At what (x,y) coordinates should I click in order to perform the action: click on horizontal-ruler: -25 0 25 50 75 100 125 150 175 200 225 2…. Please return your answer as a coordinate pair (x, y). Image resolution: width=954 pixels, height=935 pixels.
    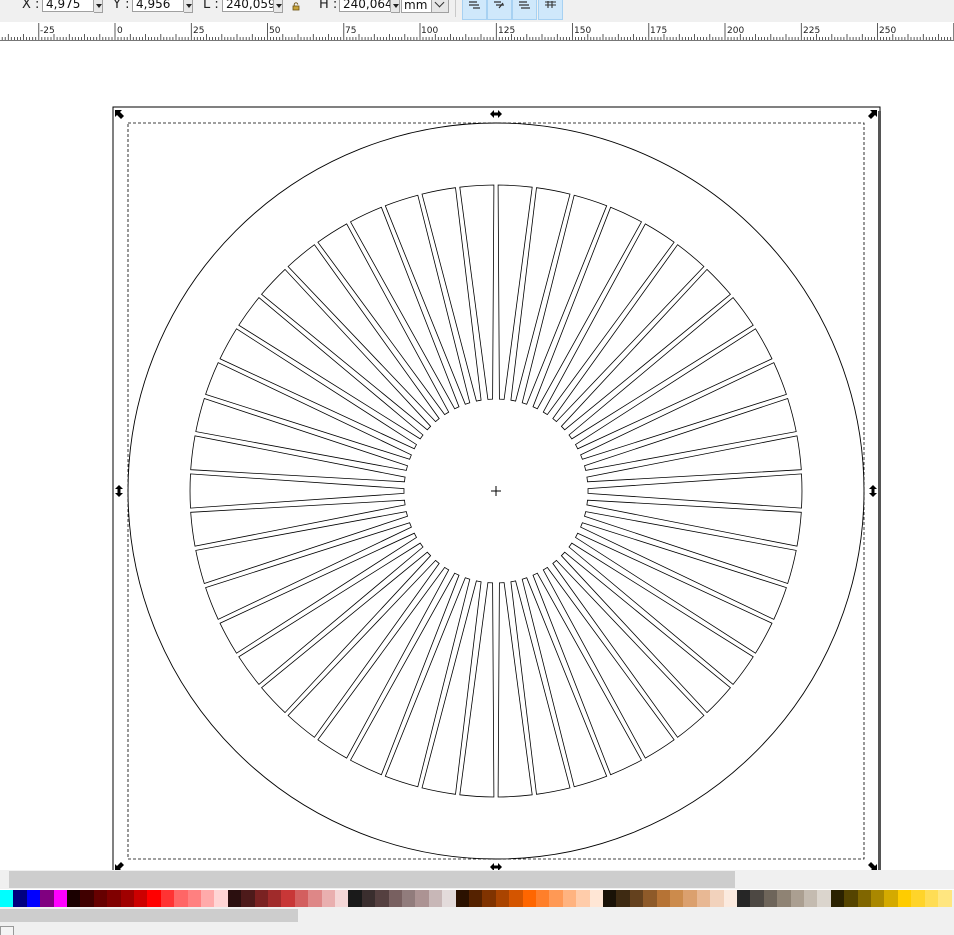
    Looking at the image, I should click on (477, 31).